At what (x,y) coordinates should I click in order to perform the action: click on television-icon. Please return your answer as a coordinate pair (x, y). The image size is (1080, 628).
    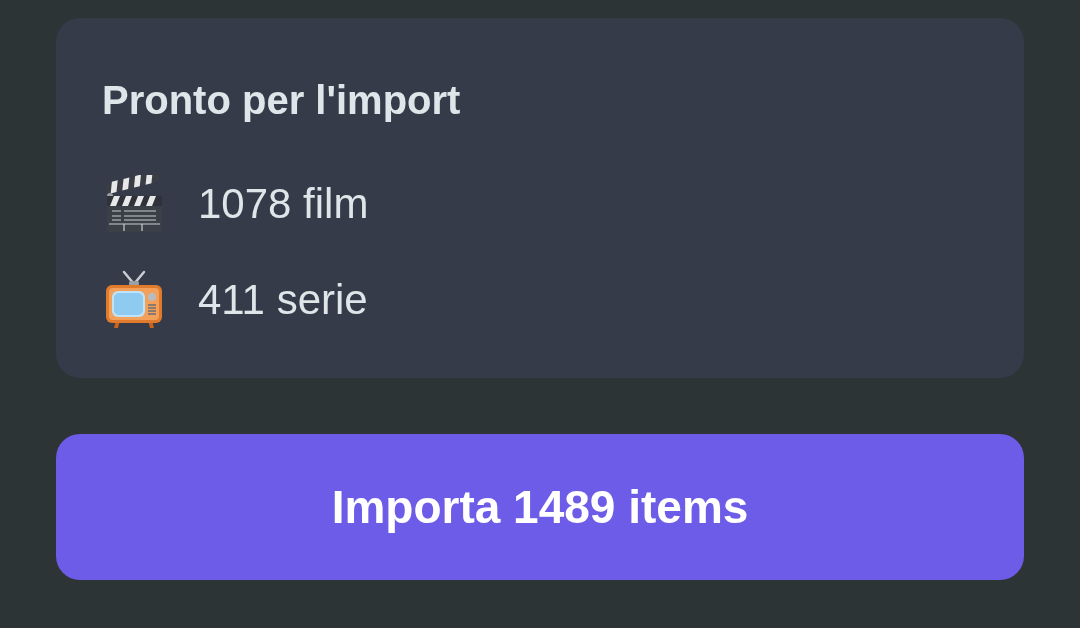
    Looking at the image, I should click on (134, 300).